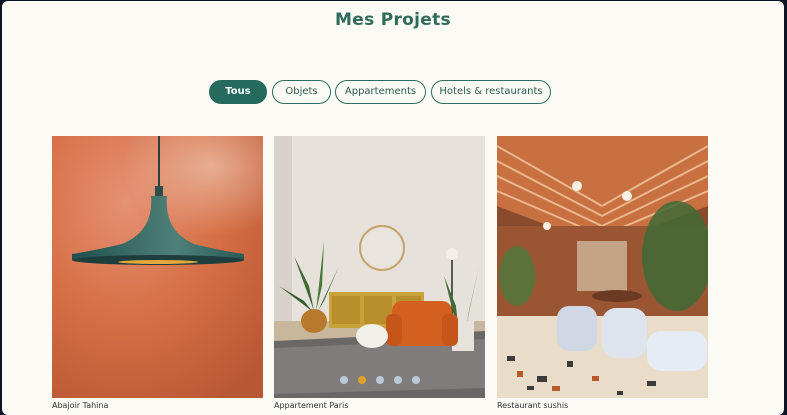 The width and height of the screenshot is (787, 415). Describe the element at coordinates (311, 405) in the screenshot. I see `project-caption: Appartement Paris` at that location.